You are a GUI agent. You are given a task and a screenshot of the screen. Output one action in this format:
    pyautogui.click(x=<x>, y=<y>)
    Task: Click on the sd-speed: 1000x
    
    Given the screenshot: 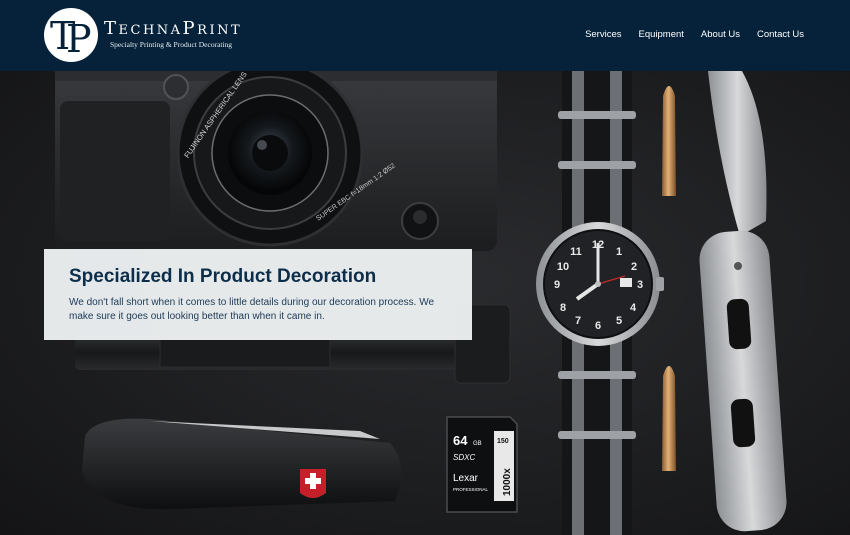 What is the action you would take?
    pyautogui.click(x=507, y=482)
    